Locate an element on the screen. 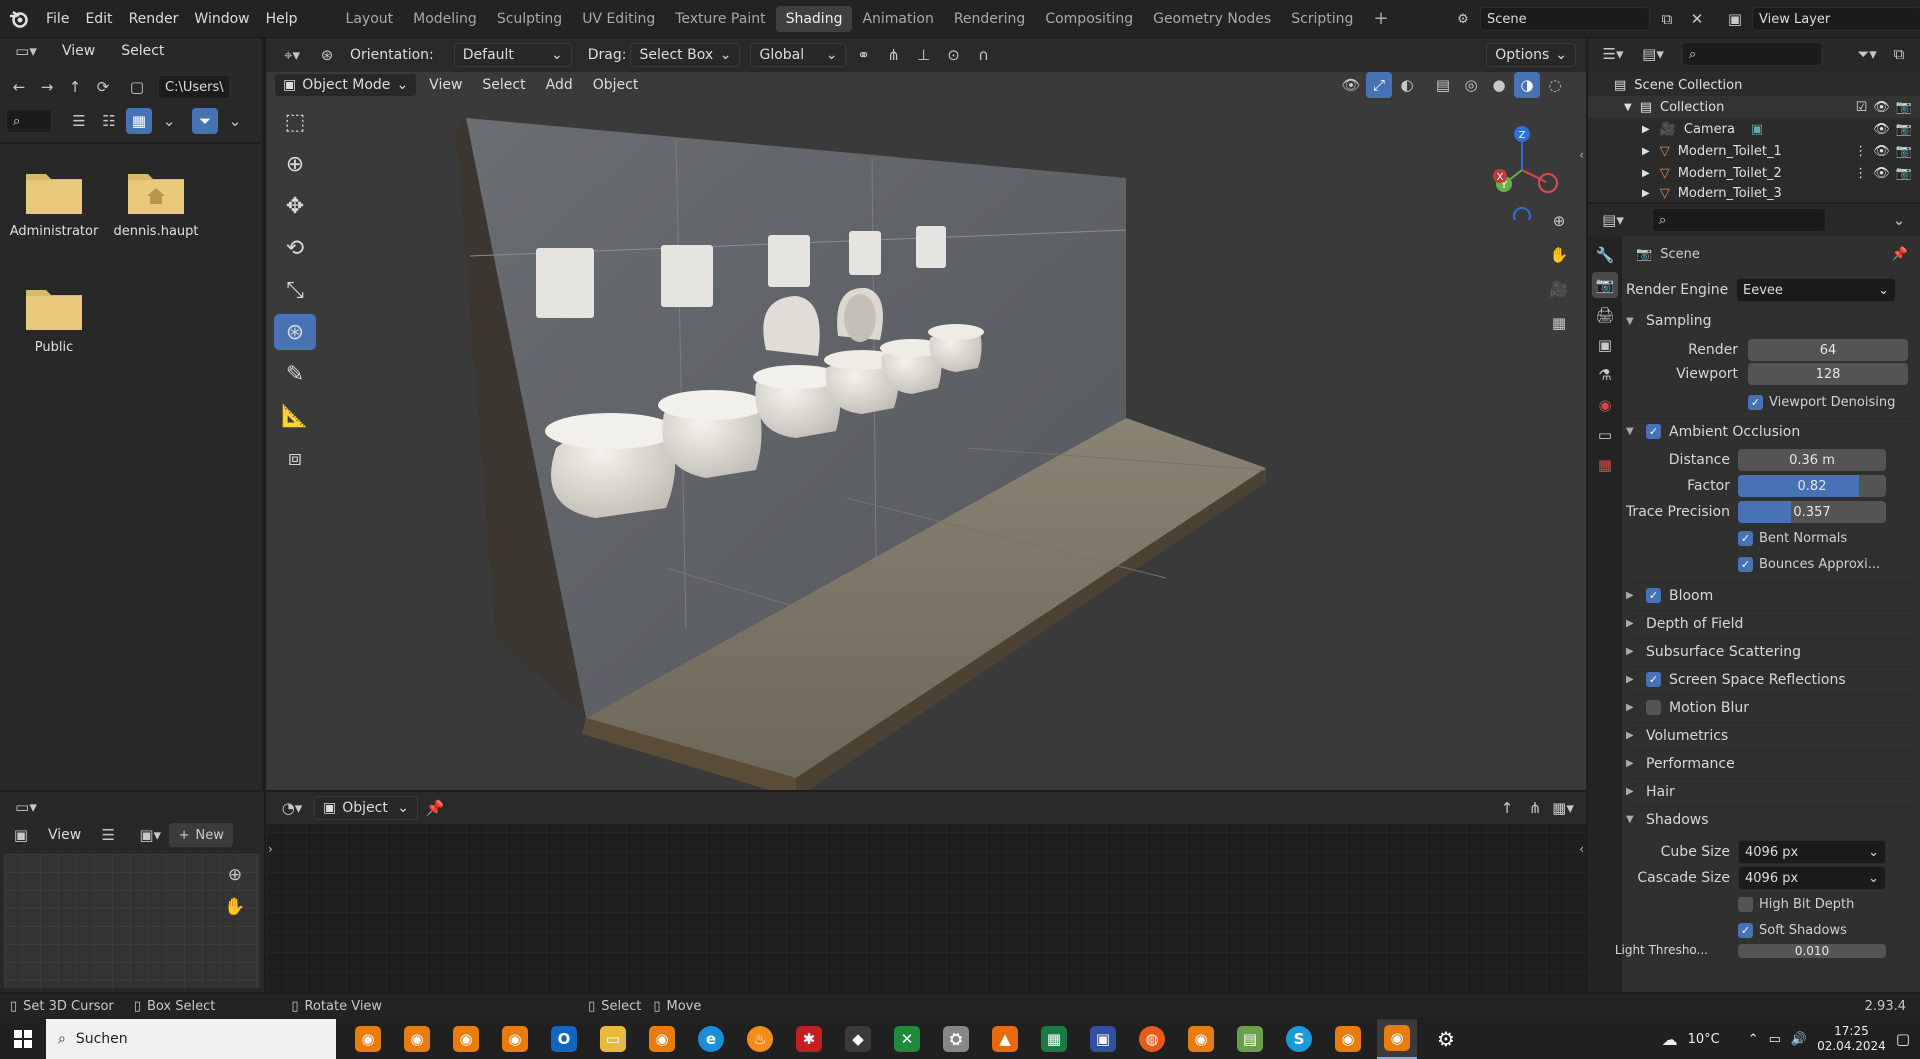 Image resolution: width=1920 pixels, height=1059 pixels. outliner-item: ▶ ▽ Modern_Toilet_1 ⋮ 👁 📷 is located at coordinates (1754, 151).